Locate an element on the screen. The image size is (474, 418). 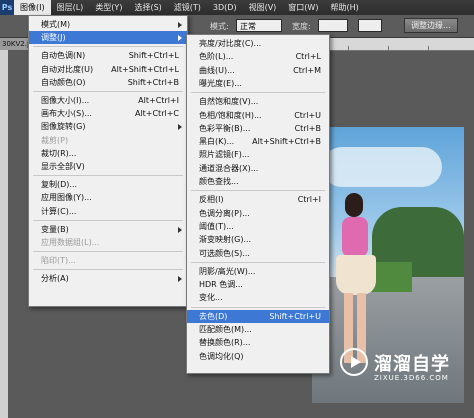
adjust-menu-item-shortcut: Alt+Shift+Ctrl+B is located at coordinates (286, 142).